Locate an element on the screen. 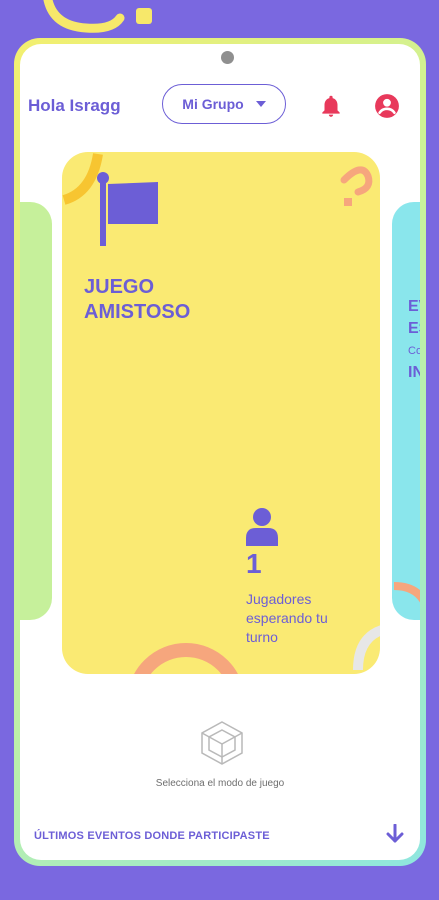 This screenshot has height=900, width=439. cube-icon is located at coordinates (222, 743).